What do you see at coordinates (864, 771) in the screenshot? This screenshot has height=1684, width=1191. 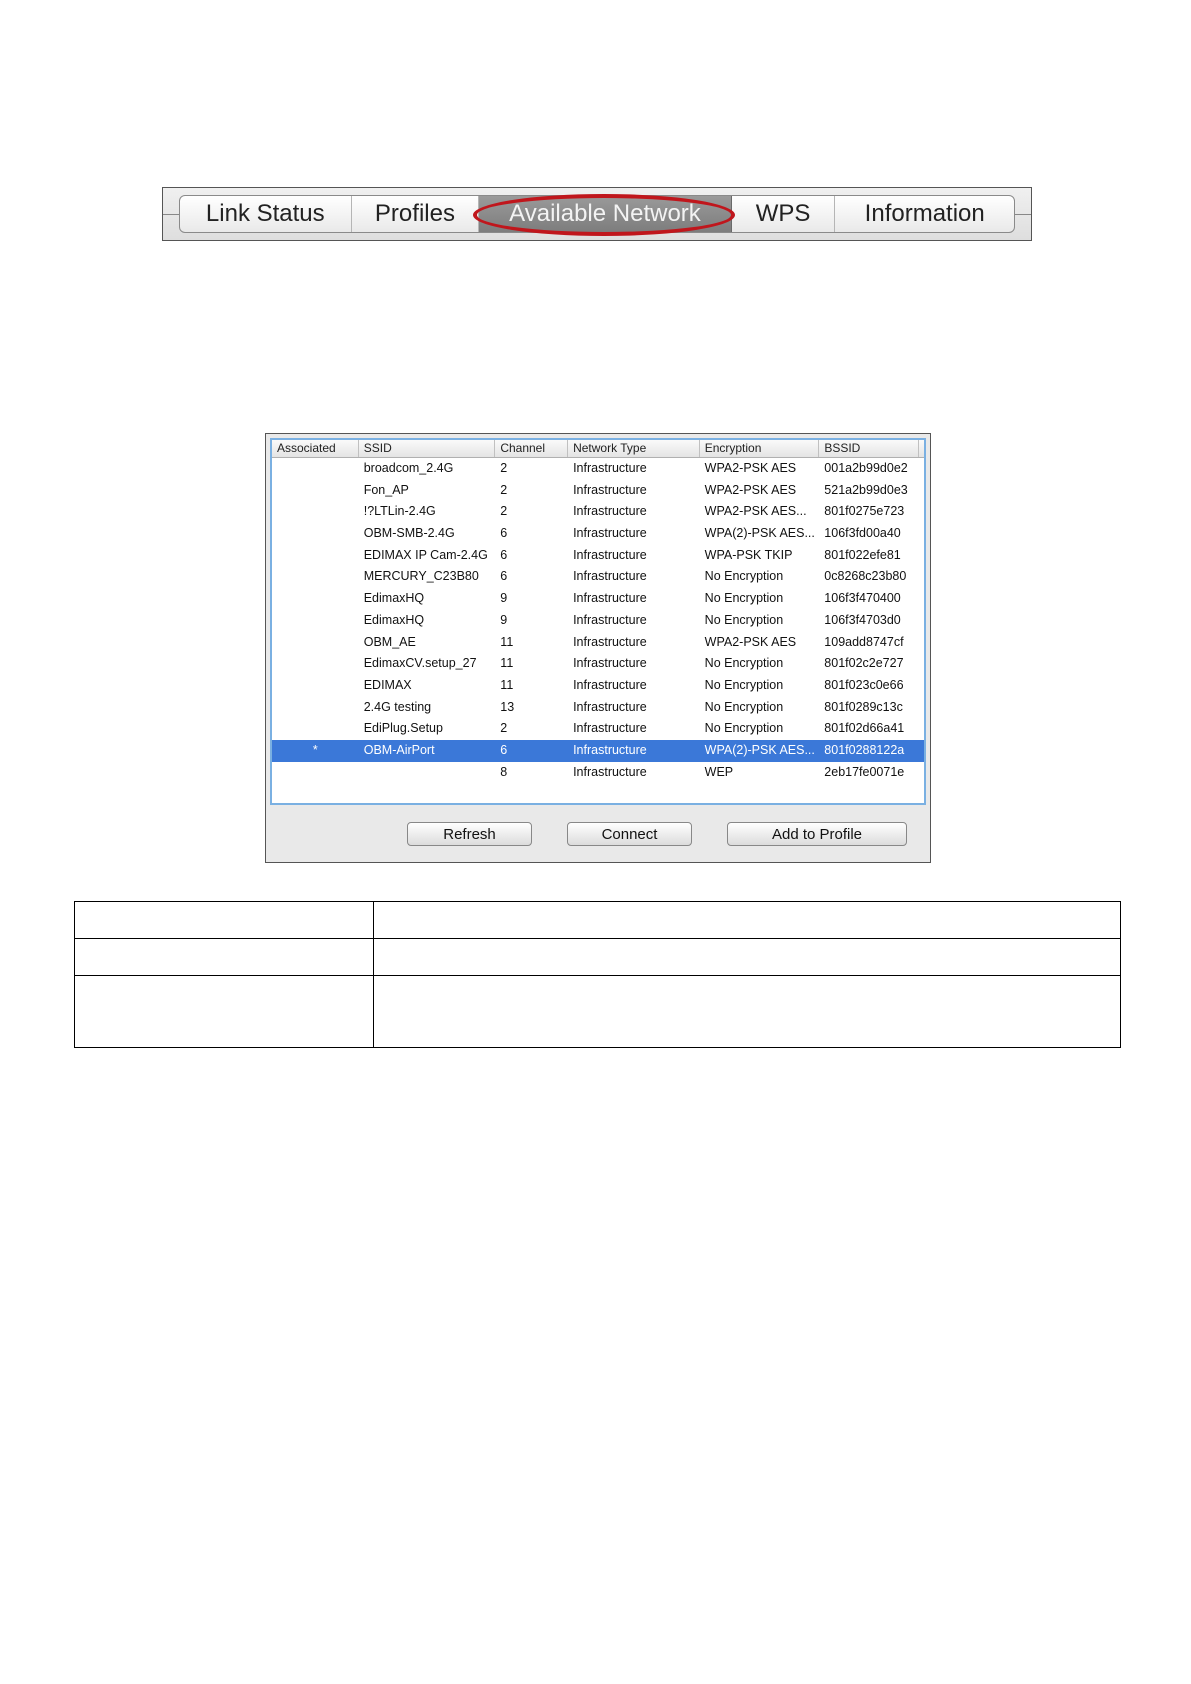 I see `cell-bssid: 2eb17fe0071e` at bounding box center [864, 771].